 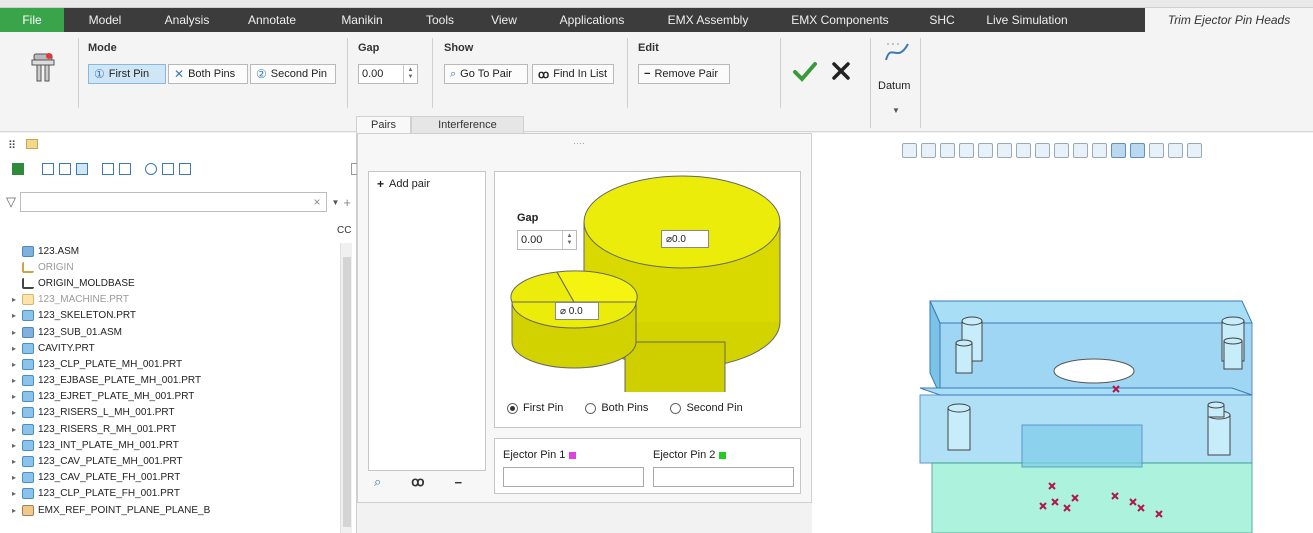 I want to click on large-diameter-field: ⌀0.0, so click(x=685, y=239).